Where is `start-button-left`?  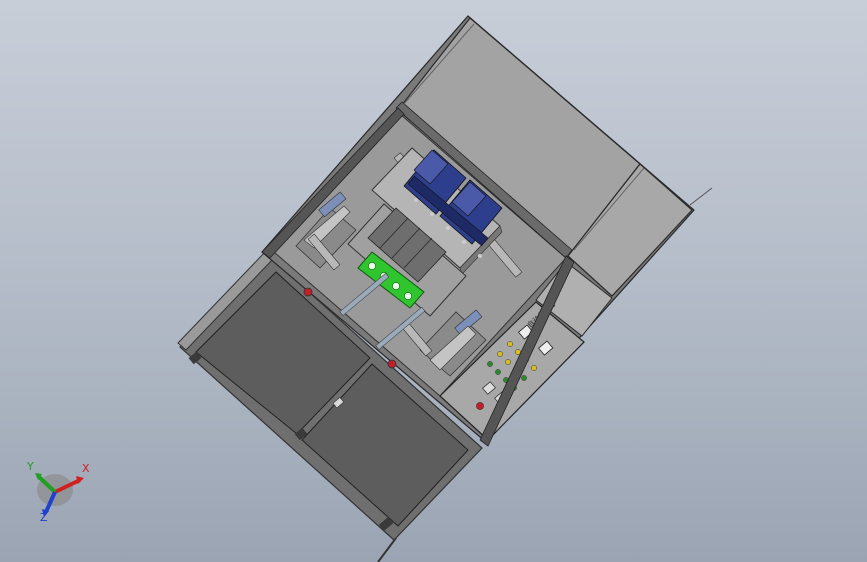
start-button-left is located at coordinates (308, 292).